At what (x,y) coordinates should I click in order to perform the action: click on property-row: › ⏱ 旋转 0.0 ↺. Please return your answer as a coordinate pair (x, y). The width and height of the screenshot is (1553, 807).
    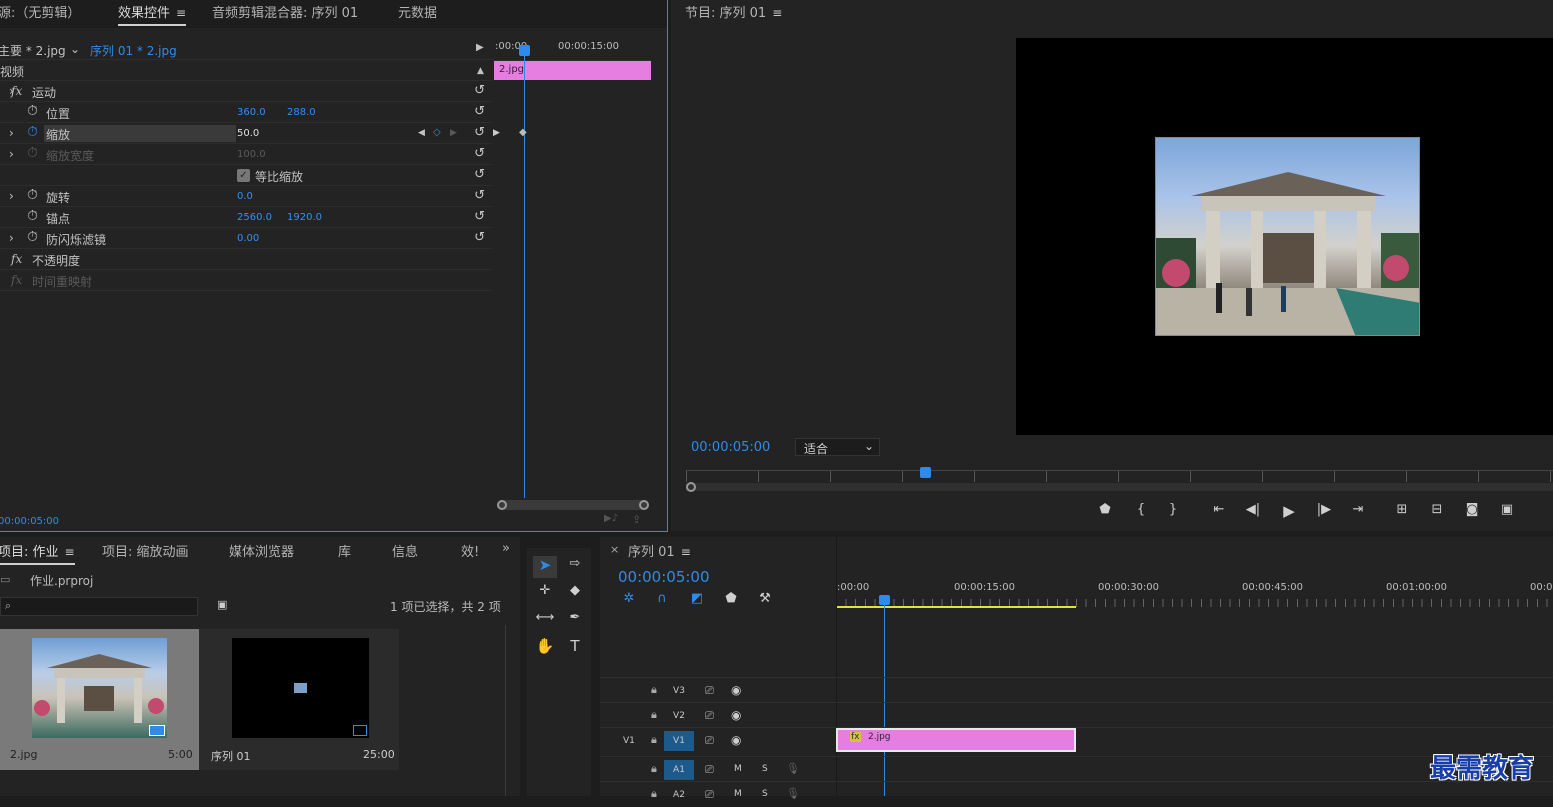
    Looking at the image, I should click on (246, 196).